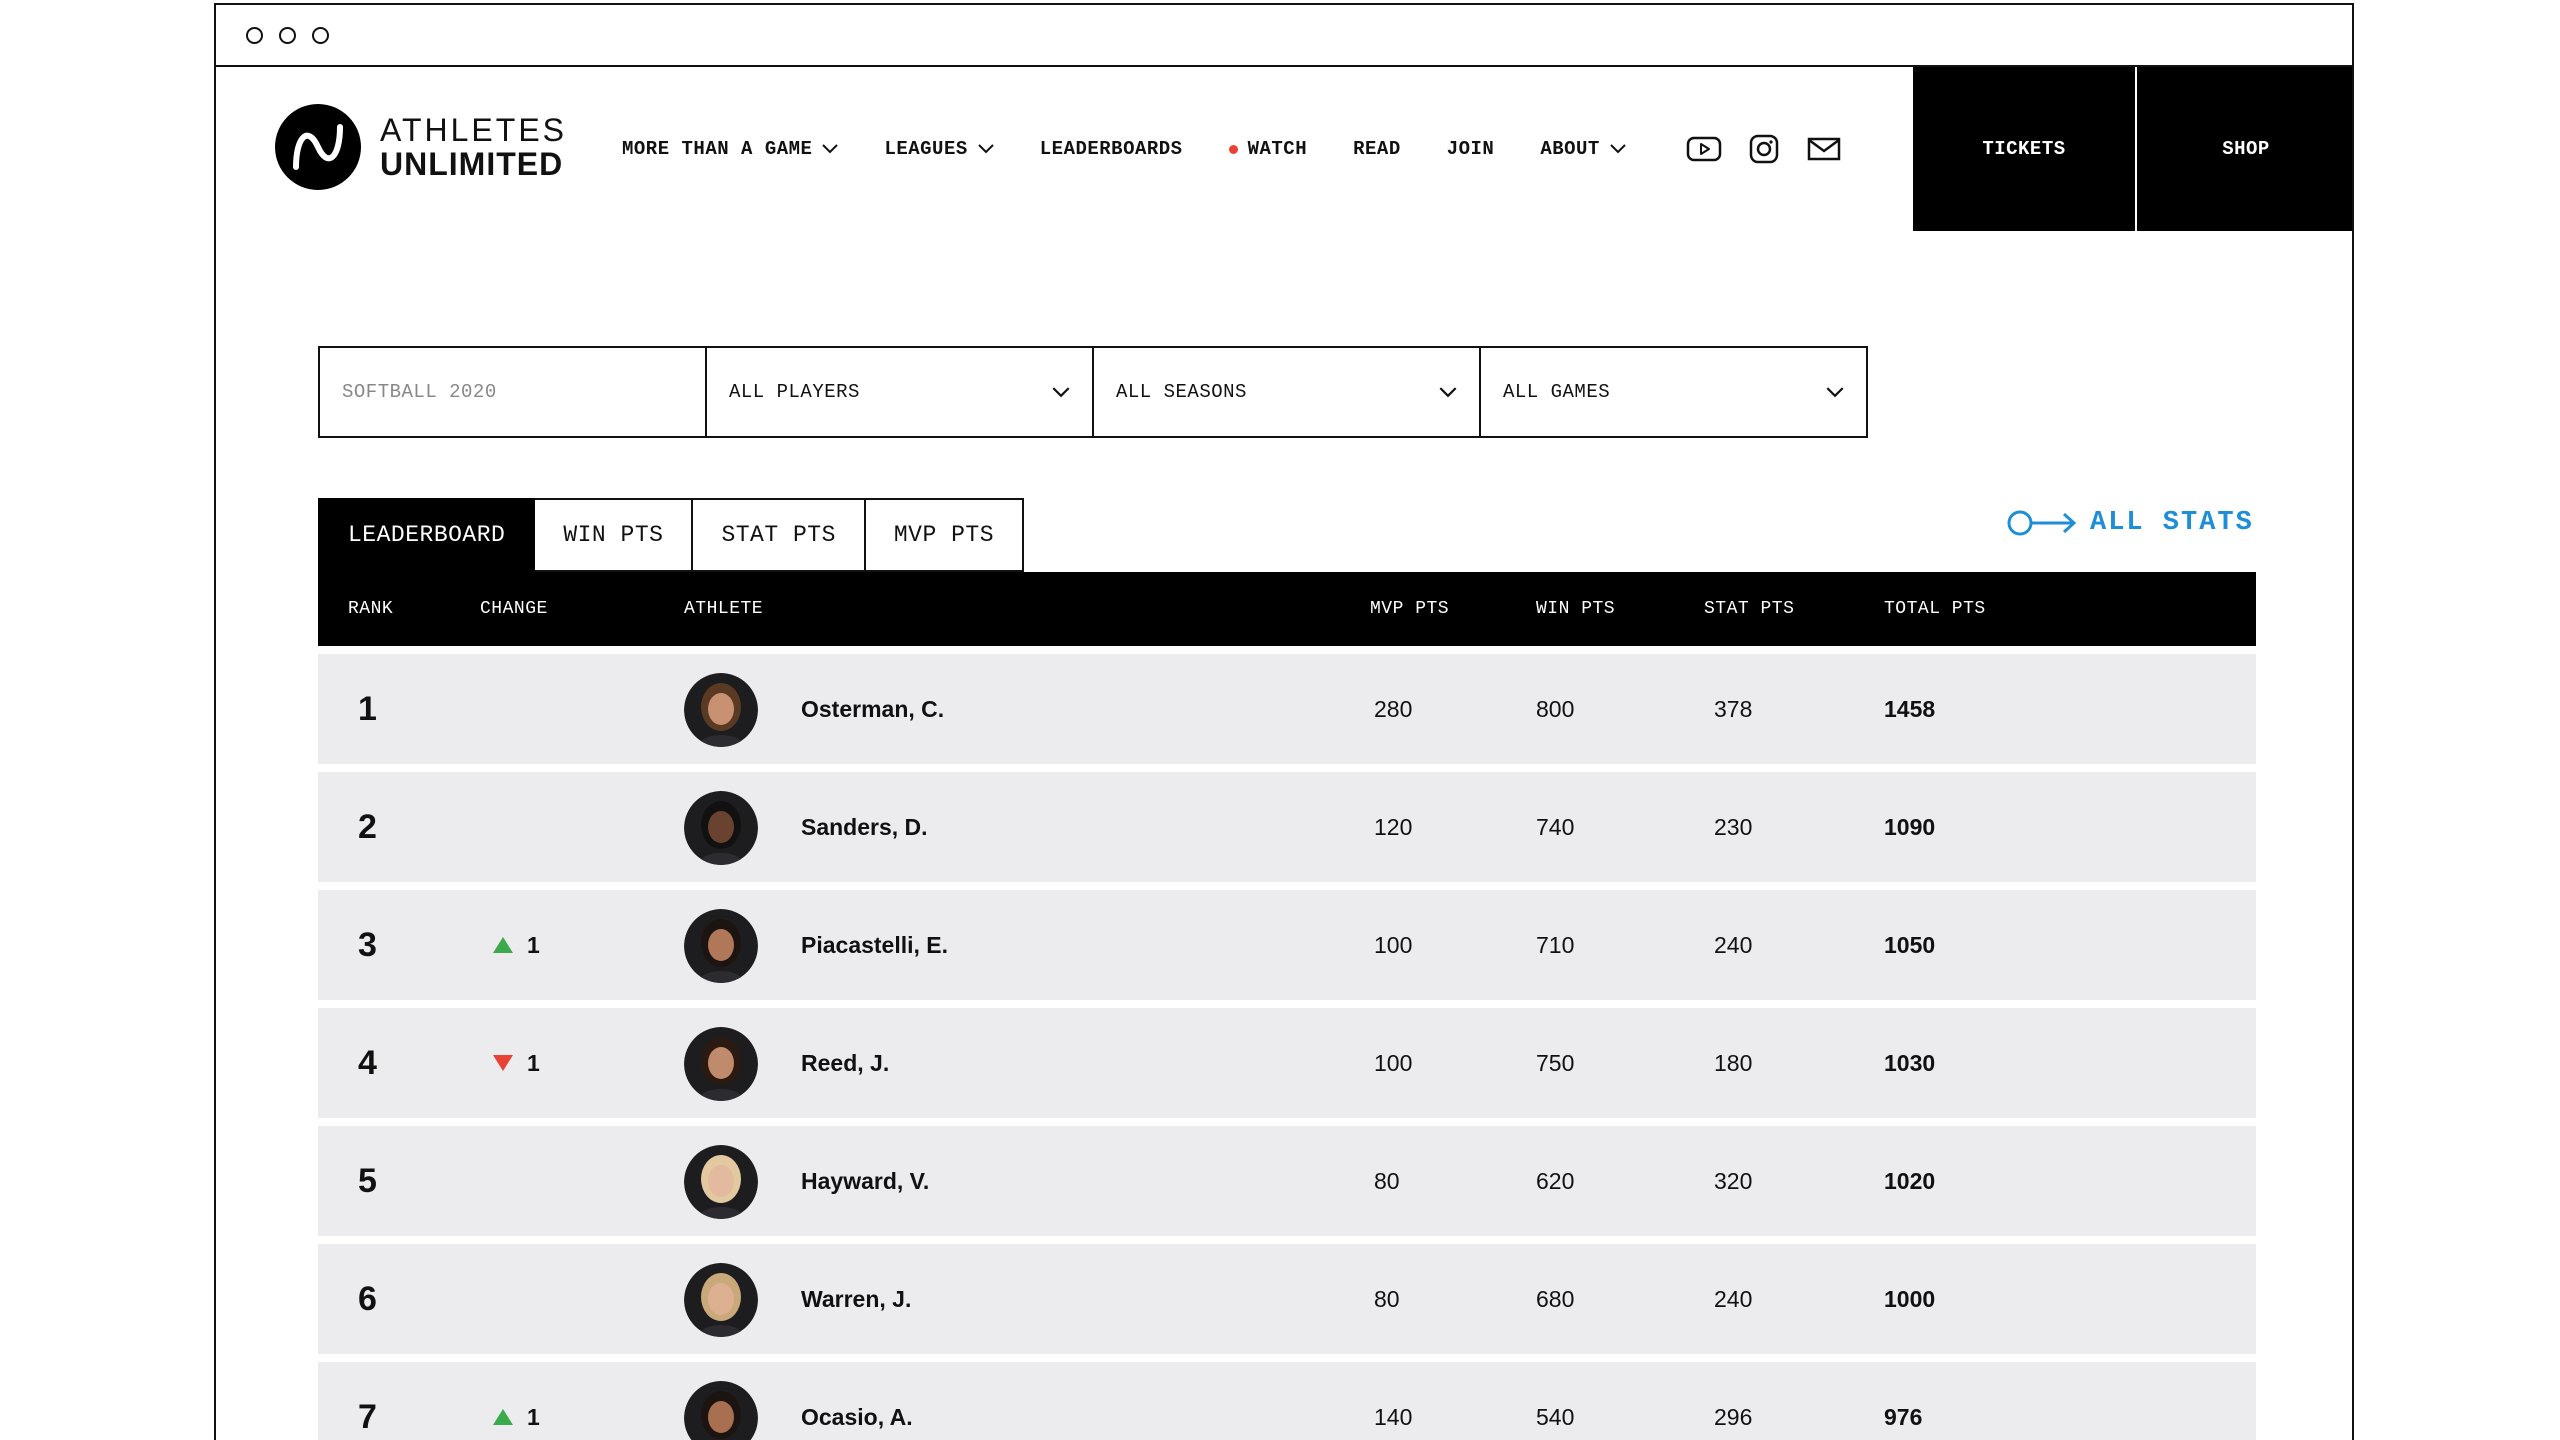 This screenshot has width=2560, height=1440. What do you see at coordinates (1749, 609) in the screenshot?
I see `header-stat-pts: STAT PTS` at bounding box center [1749, 609].